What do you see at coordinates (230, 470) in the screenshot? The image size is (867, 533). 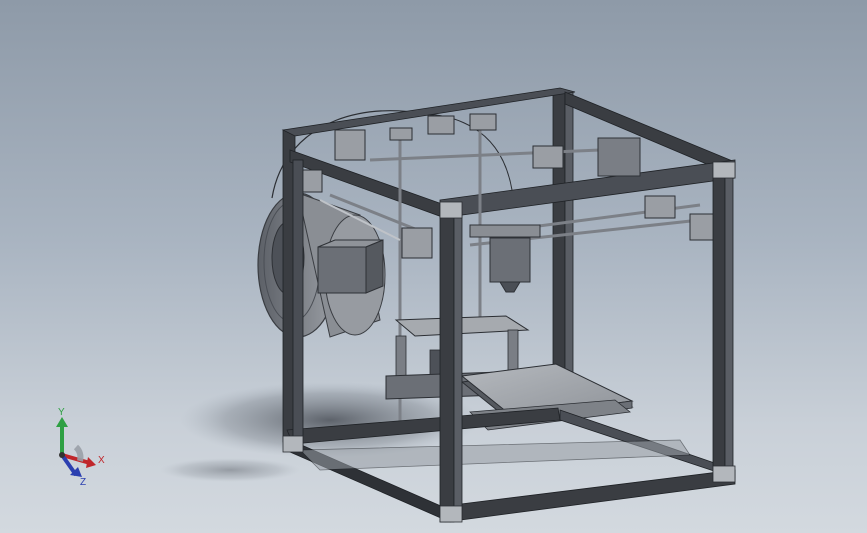 I see `floor-shadow-secondary` at bounding box center [230, 470].